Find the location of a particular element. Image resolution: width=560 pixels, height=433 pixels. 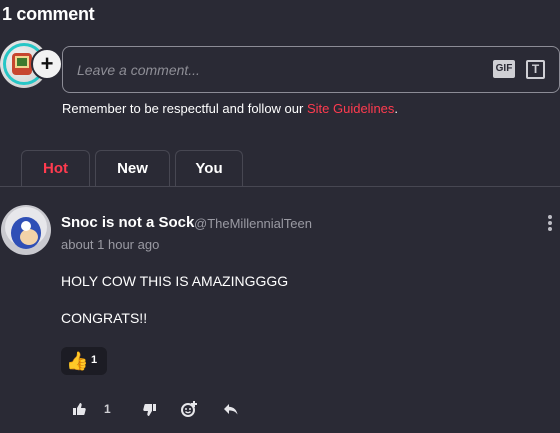

avatar-figure-screen is located at coordinates (22, 62).